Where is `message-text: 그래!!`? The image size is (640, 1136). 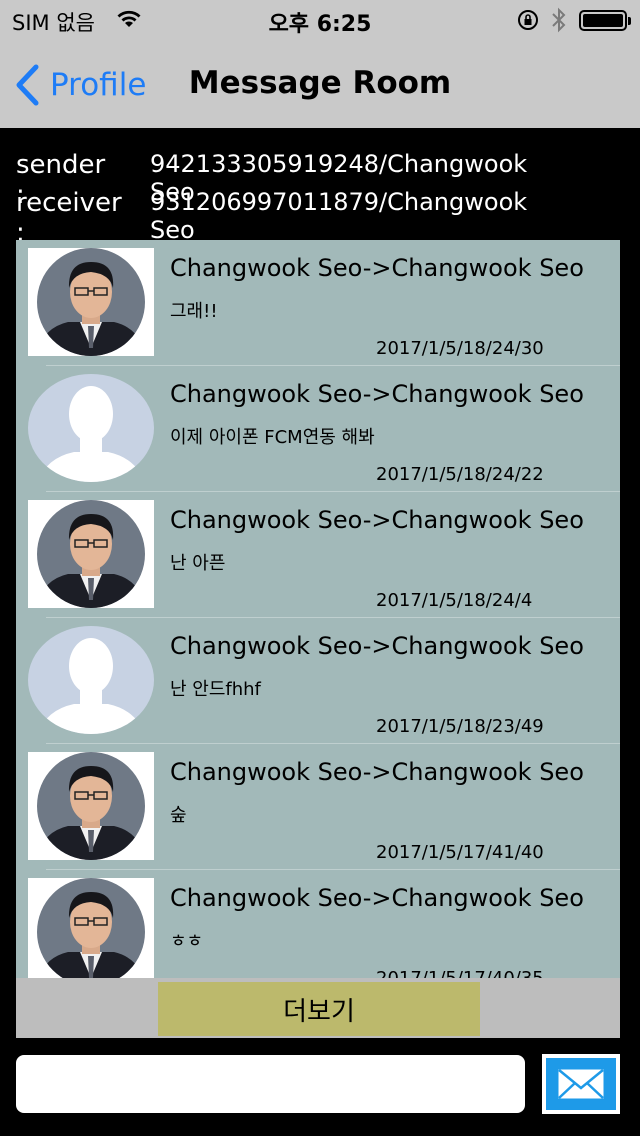
message-text: 그래!! is located at coordinates (194, 311).